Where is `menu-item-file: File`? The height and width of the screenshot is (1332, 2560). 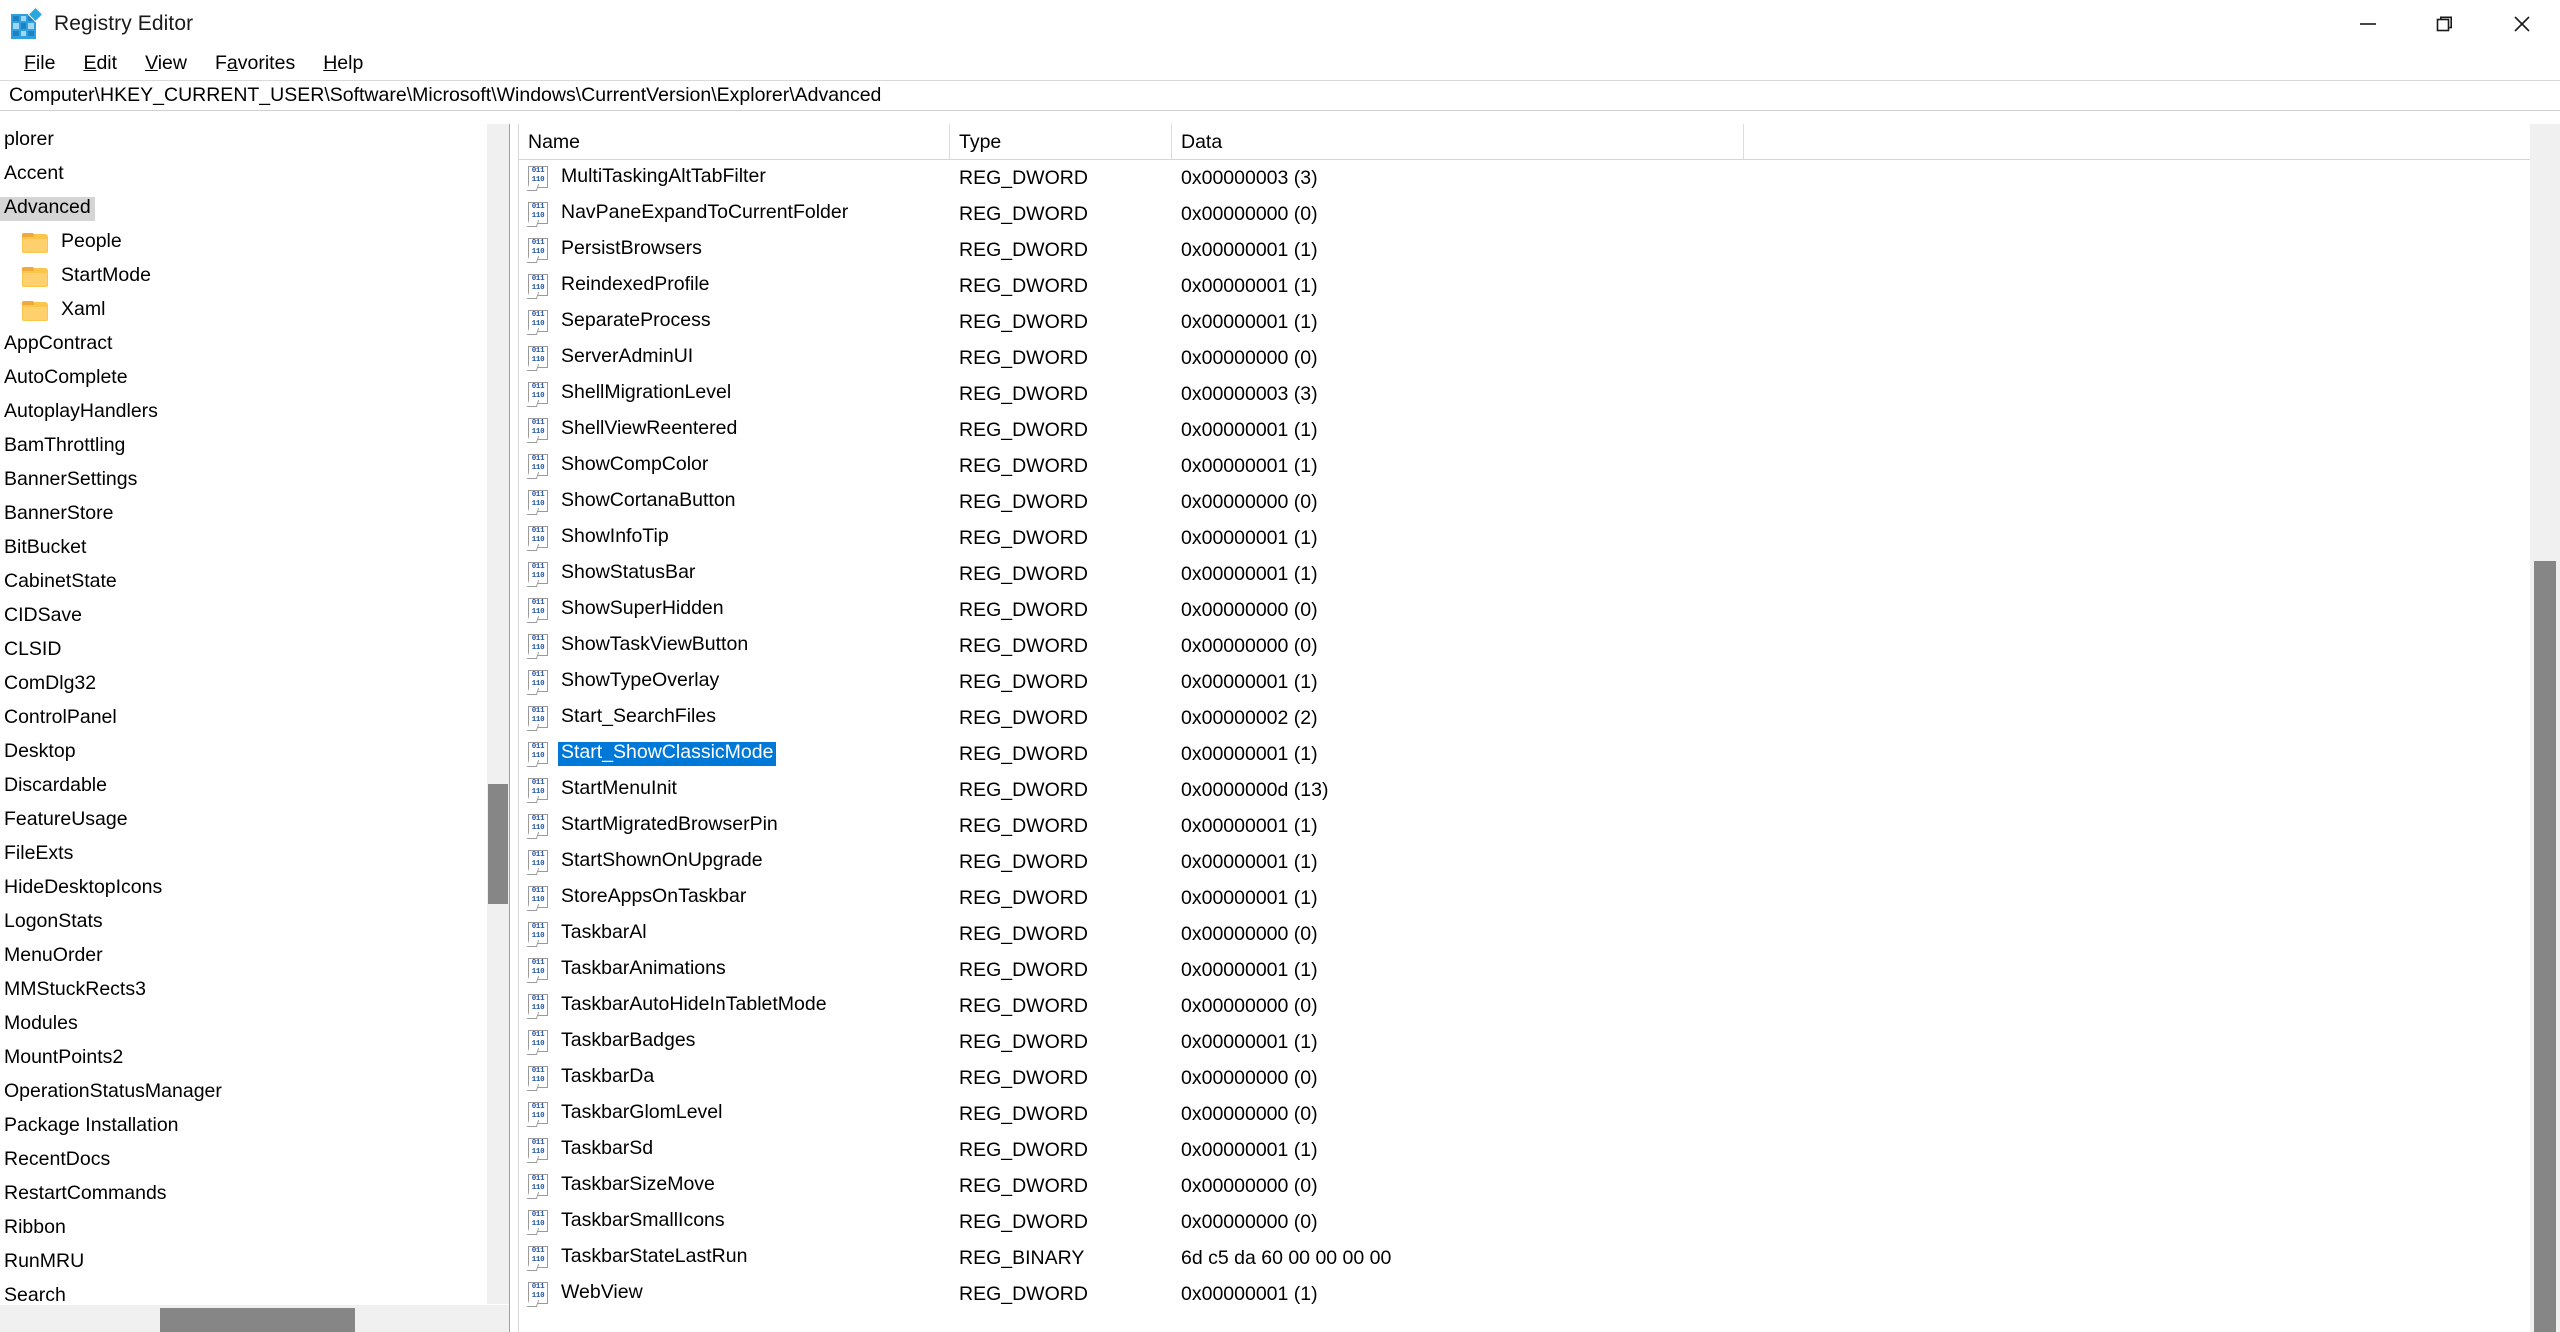
menu-item-file: File is located at coordinates (39, 63).